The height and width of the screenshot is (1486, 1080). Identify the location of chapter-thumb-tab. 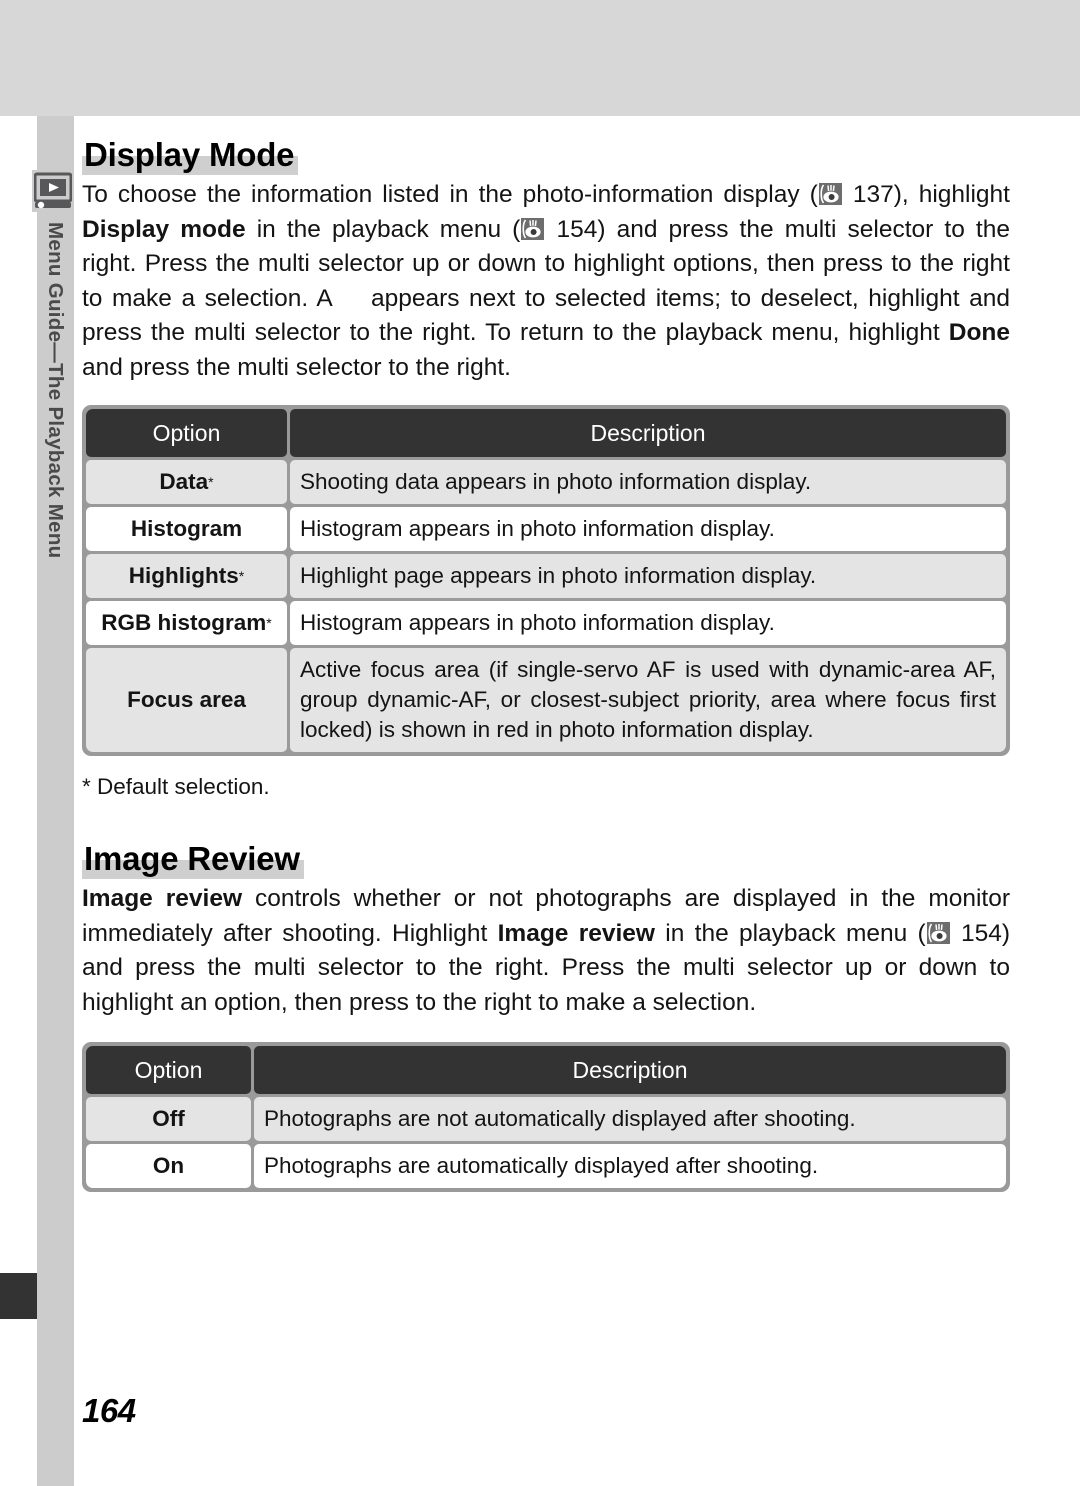
(18, 1296).